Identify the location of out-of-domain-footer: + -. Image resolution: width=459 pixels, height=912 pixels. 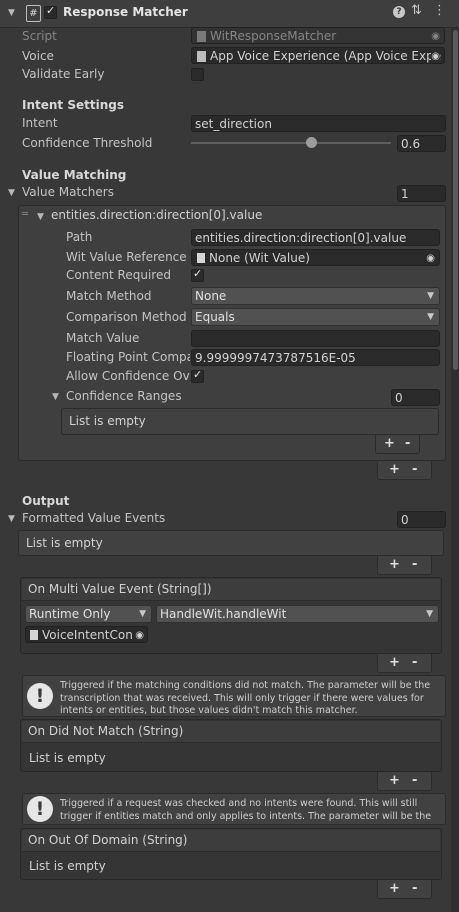
(404, 889).